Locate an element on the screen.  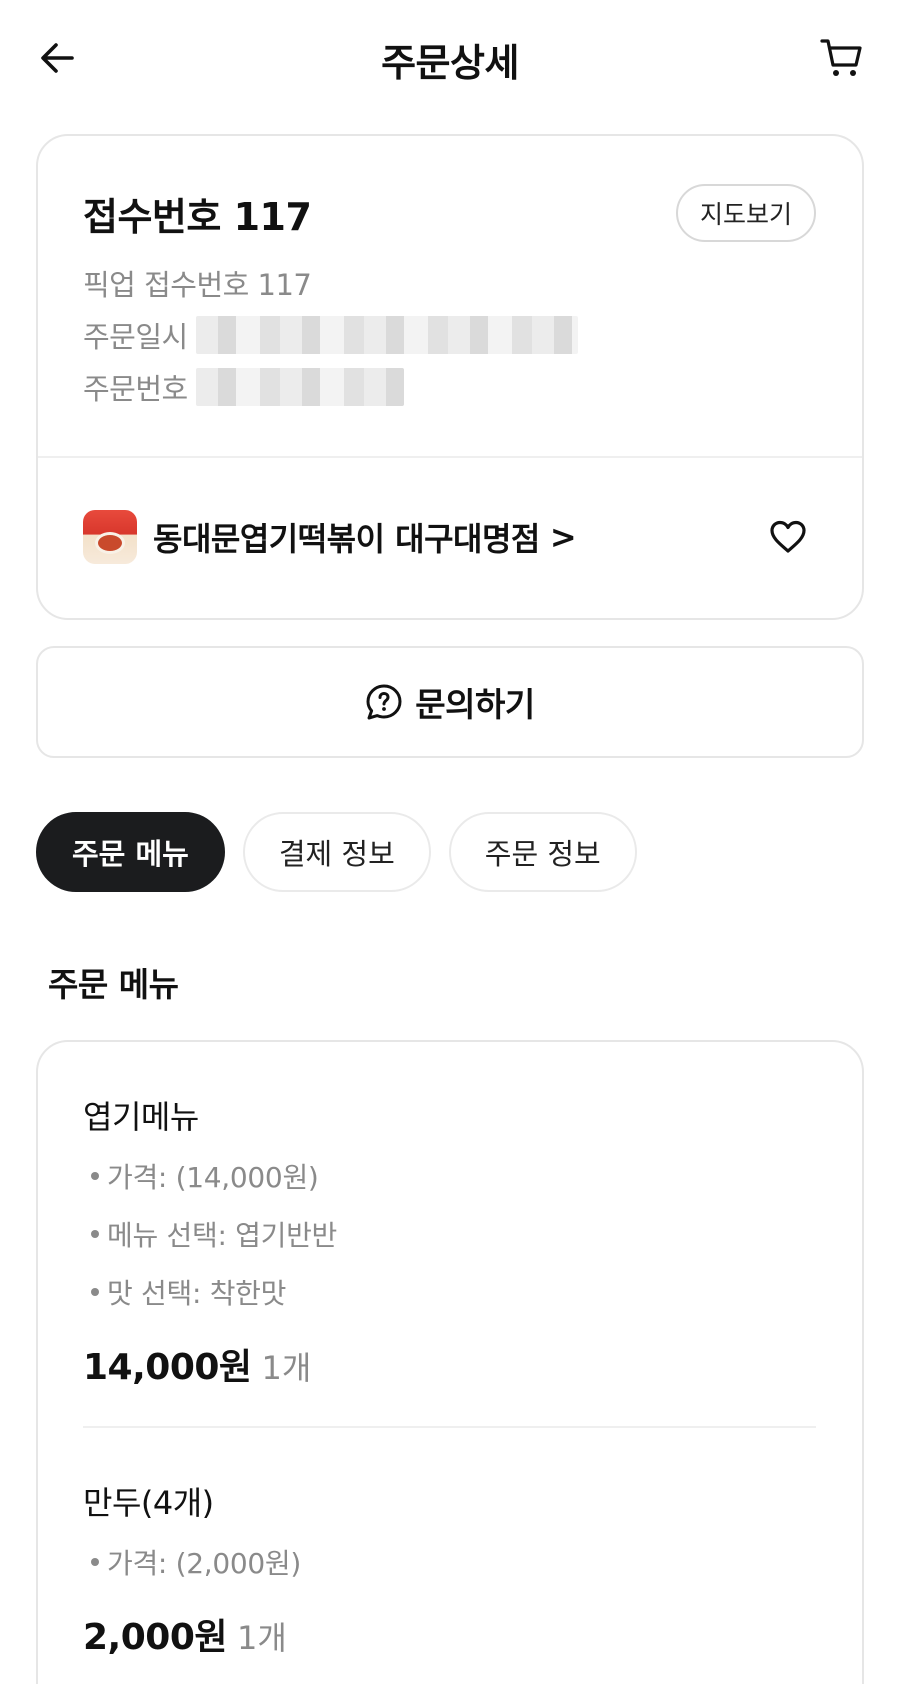
menu-item: 만두(4개) 가격: (2,000원) 2,000원 1개 is located at coordinates (449, 1569).